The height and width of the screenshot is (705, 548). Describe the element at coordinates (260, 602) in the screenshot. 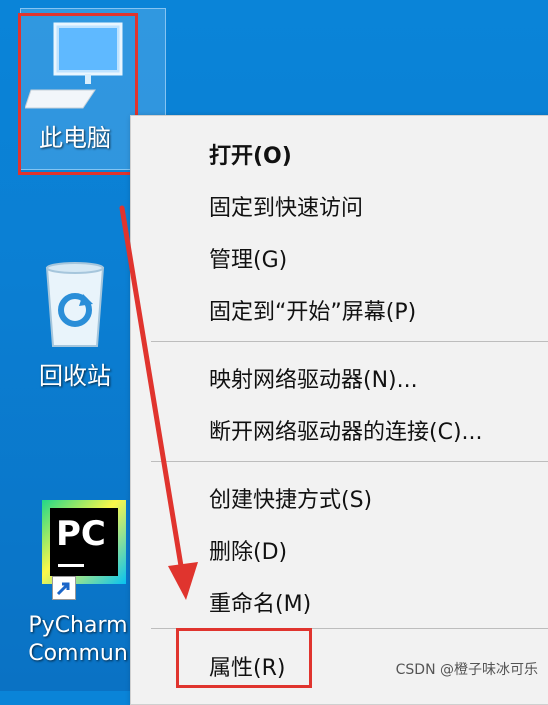

I see `menu-item-rename: 重命名(M)` at that location.